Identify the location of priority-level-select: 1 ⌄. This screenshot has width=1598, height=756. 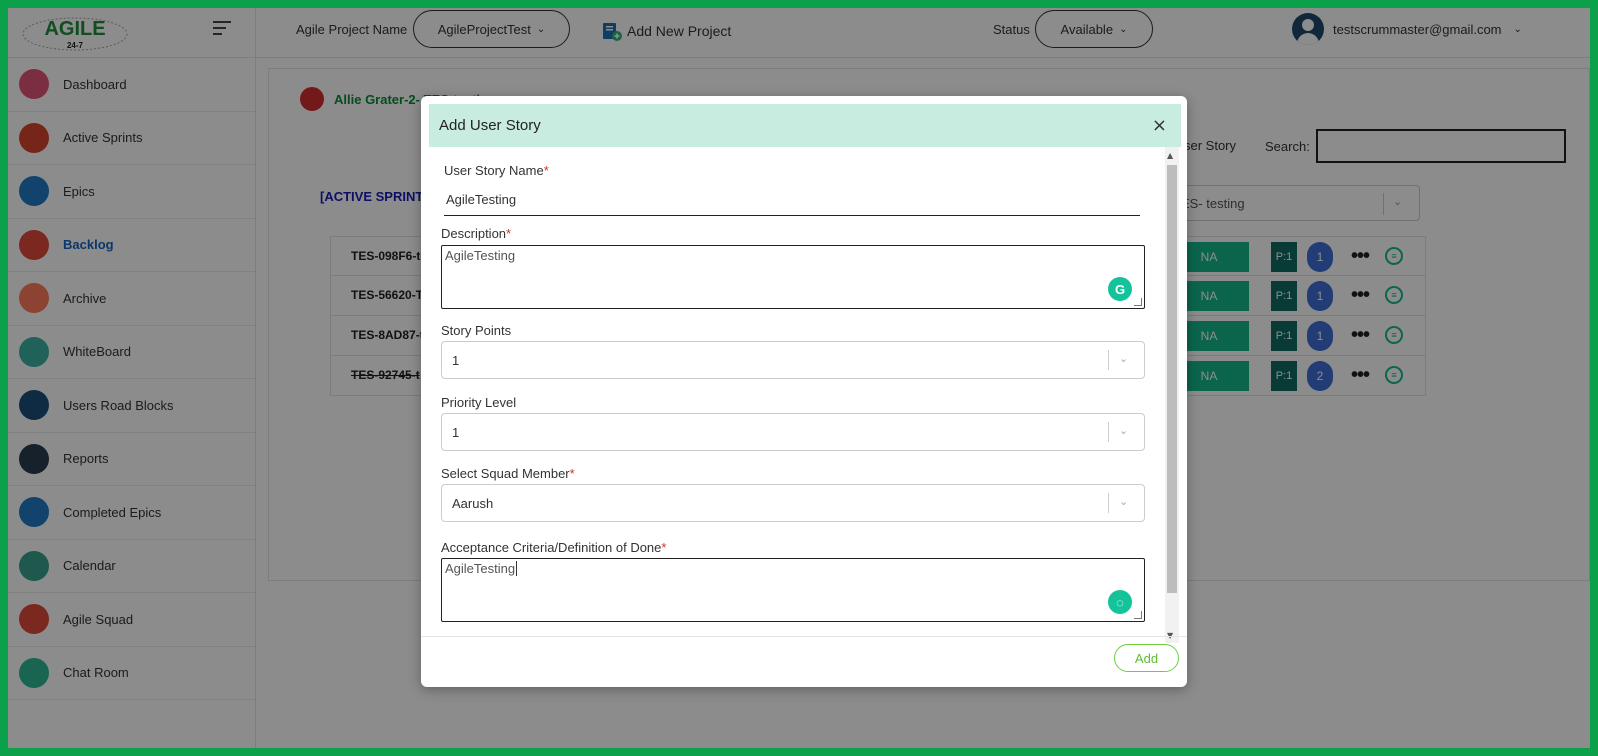
(793, 432).